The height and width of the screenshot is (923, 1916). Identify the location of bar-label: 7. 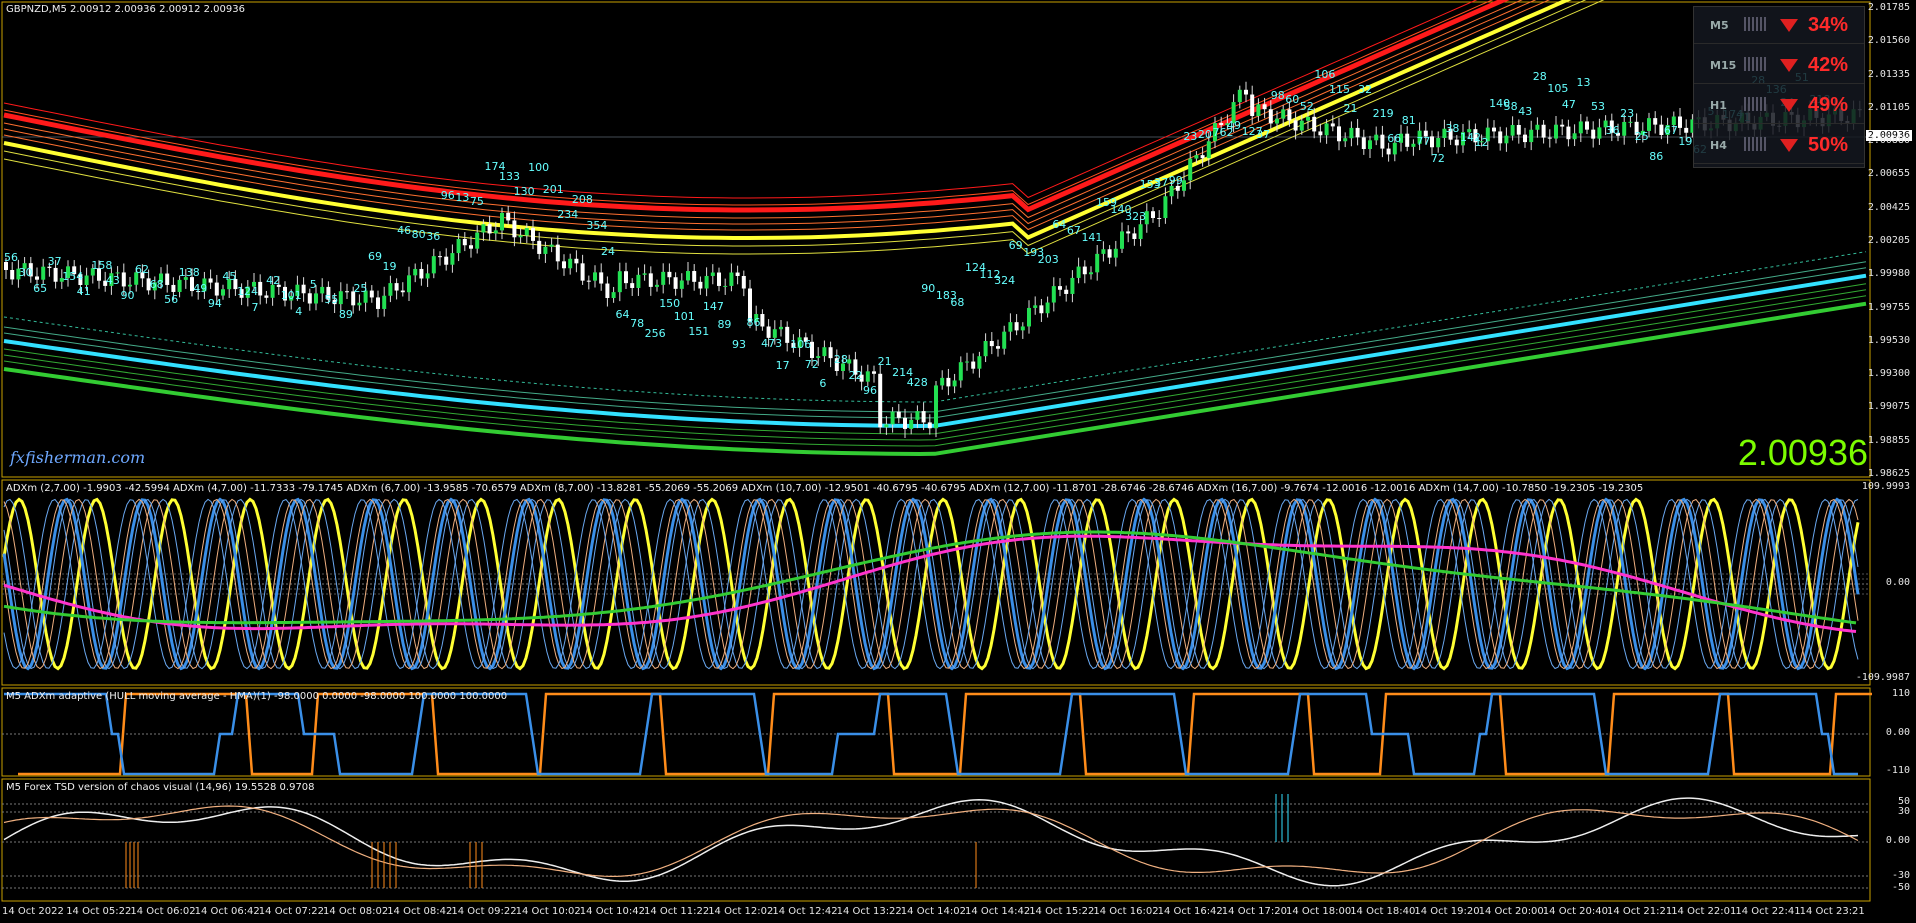
(255, 307).